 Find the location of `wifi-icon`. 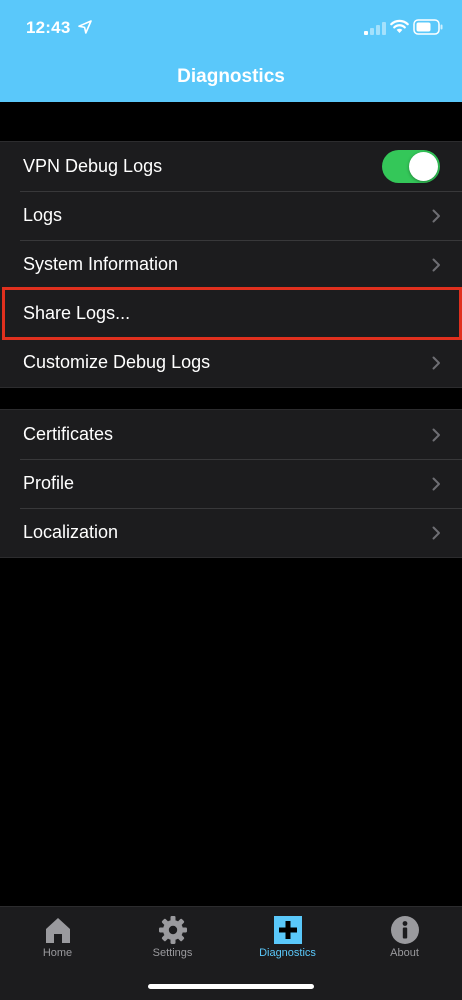

wifi-icon is located at coordinates (399, 26).